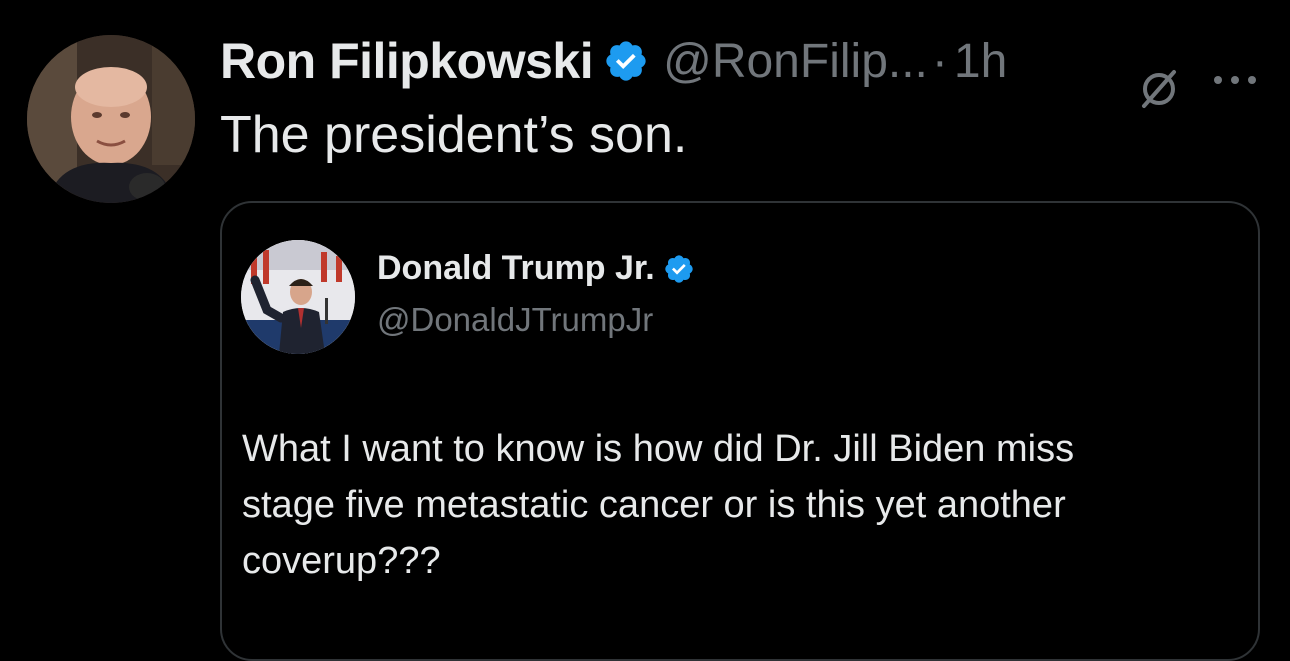 Image resolution: width=1290 pixels, height=661 pixels. I want to click on tweet-header: Ron Filipkowski @RonFilip... · 1h, so click(613, 61).